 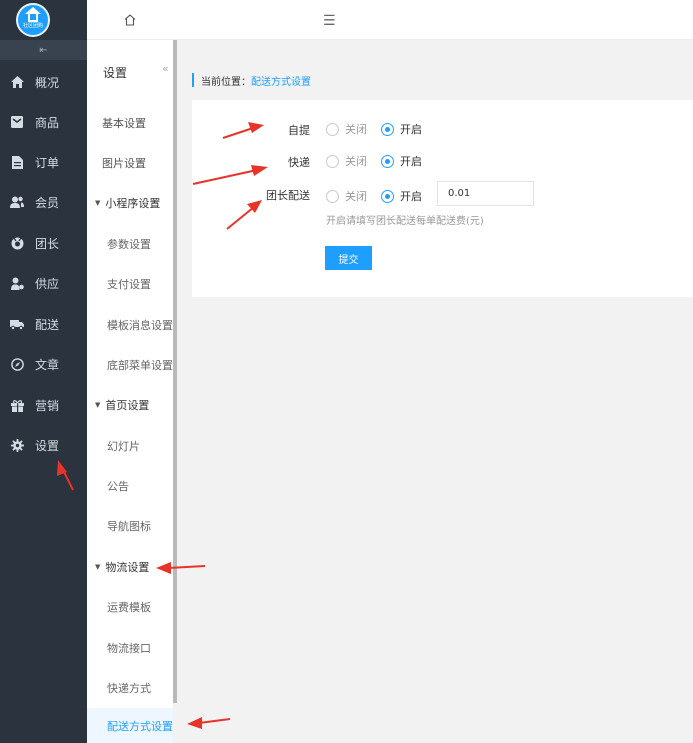 What do you see at coordinates (281, 80) in the screenshot?
I see `breadcrumb-current: 配送方式设置` at bounding box center [281, 80].